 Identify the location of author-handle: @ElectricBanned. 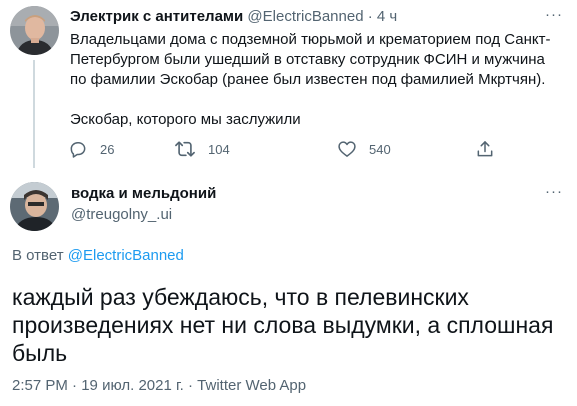
(305, 16).